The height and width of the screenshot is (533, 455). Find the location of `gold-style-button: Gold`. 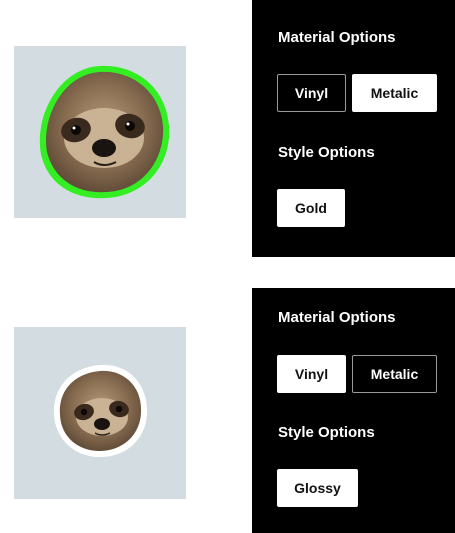

gold-style-button: Gold is located at coordinates (311, 208).